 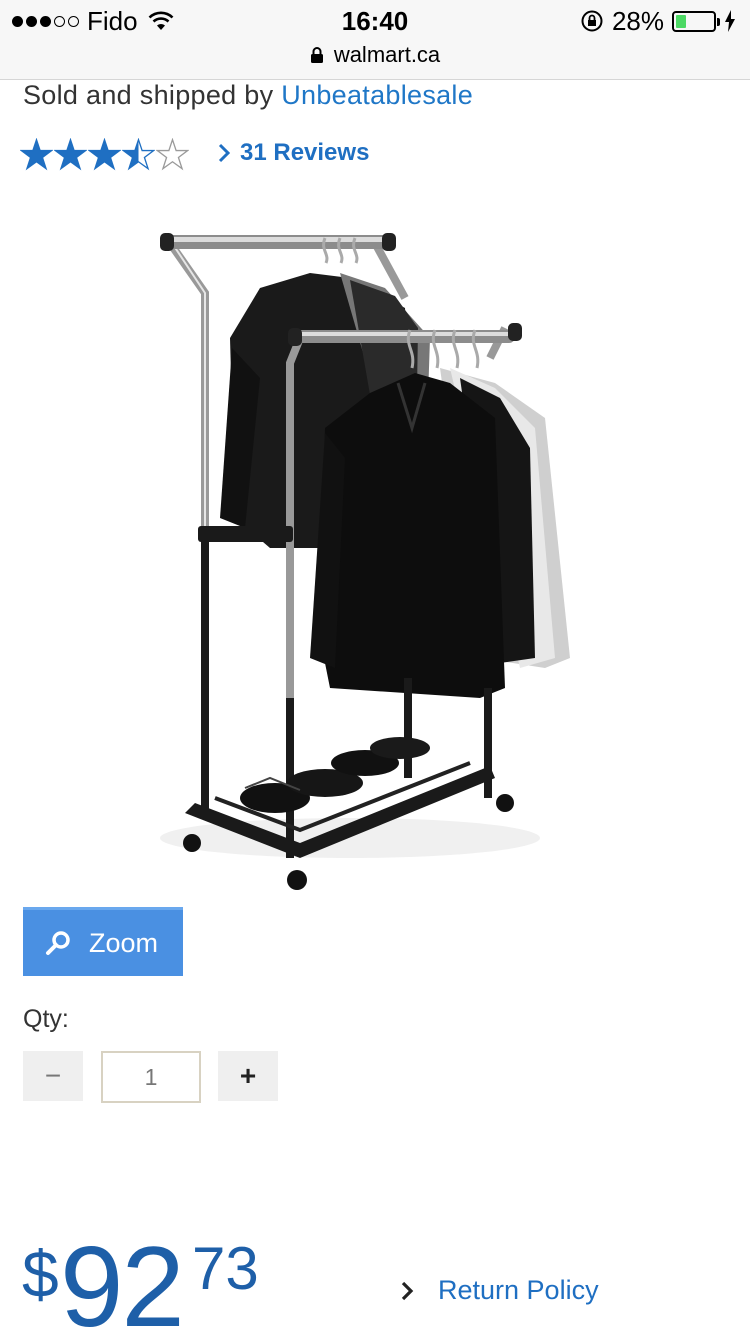 I want to click on return-policy-label: Return Policy, so click(x=518, y=1290).